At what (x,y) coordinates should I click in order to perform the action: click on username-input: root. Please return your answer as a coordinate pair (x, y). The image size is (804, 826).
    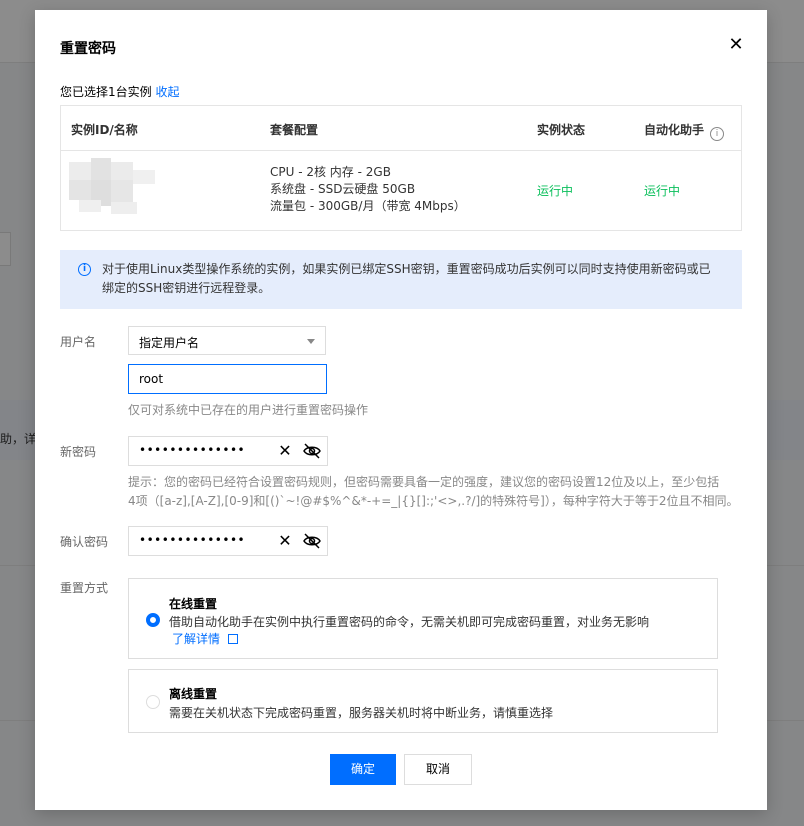
    Looking at the image, I should click on (227, 379).